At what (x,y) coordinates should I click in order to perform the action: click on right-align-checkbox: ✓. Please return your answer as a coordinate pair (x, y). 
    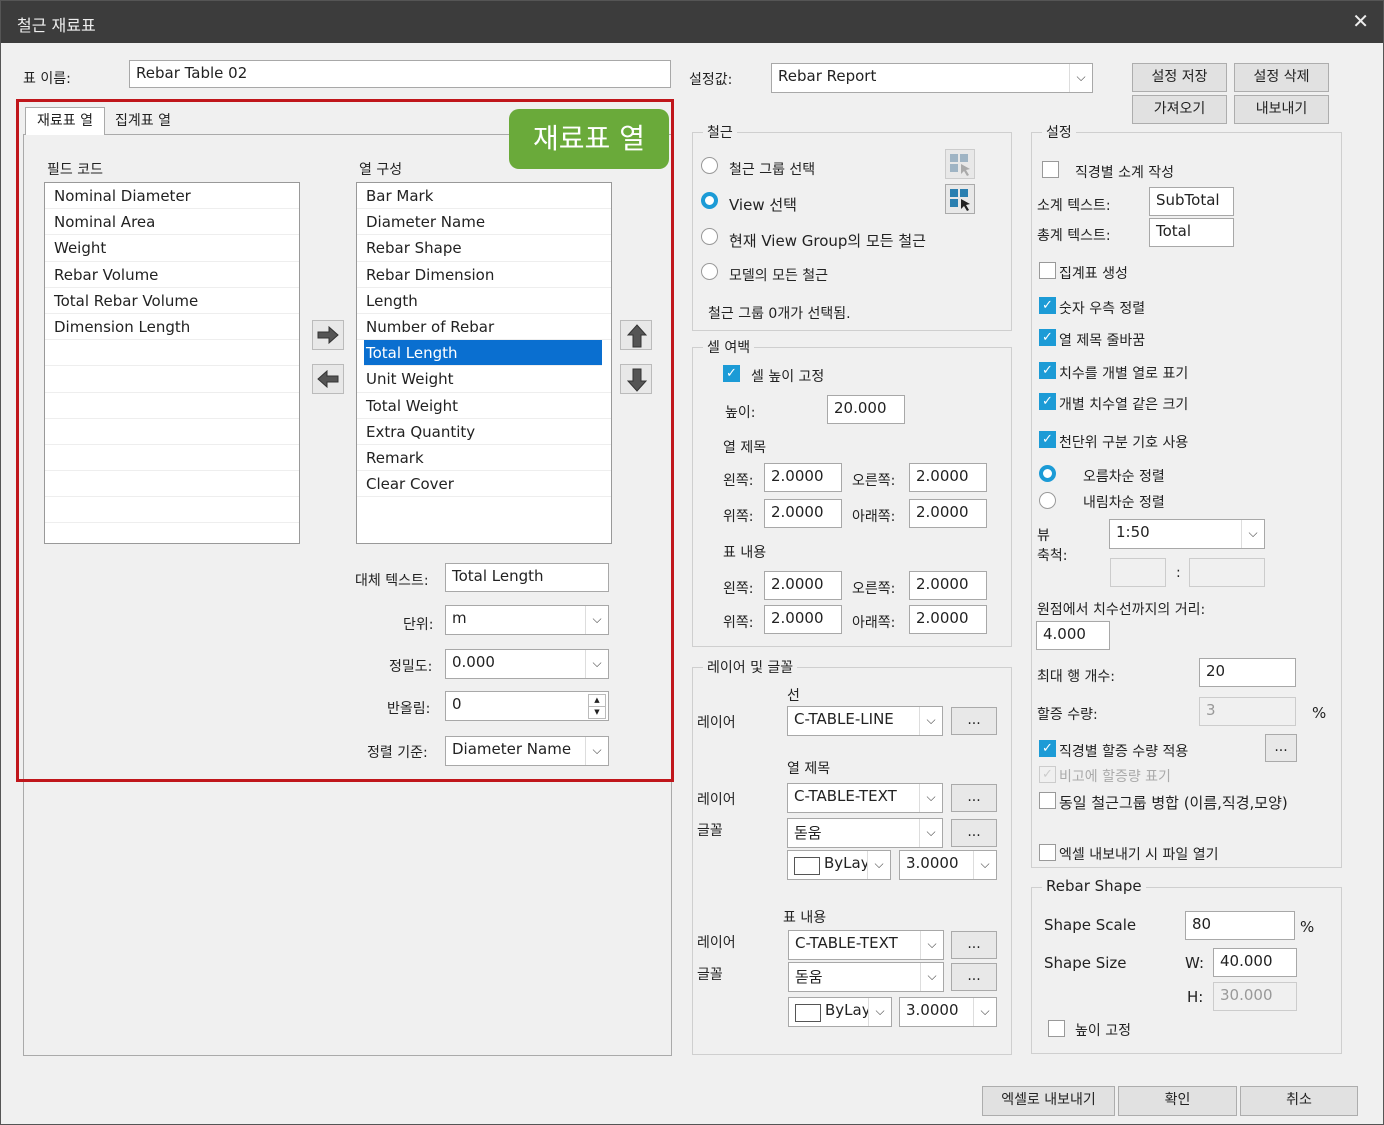
    Looking at the image, I should click on (1047, 305).